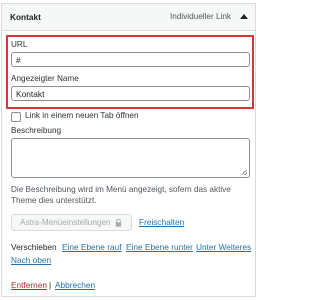 Image resolution: width=320 pixels, height=300 pixels. What do you see at coordinates (19, 44) in the screenshot?
I see `url-label: URL` at bounding box center [19, 44].